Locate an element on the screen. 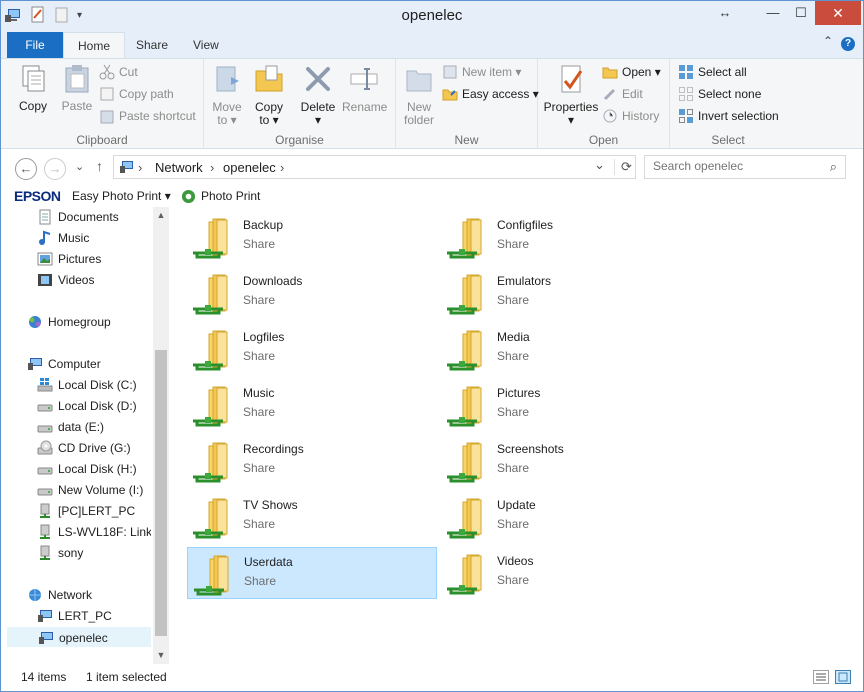 The image size is (864, 692). crumb-openelec: openelec is located at coordinates (249, 167).